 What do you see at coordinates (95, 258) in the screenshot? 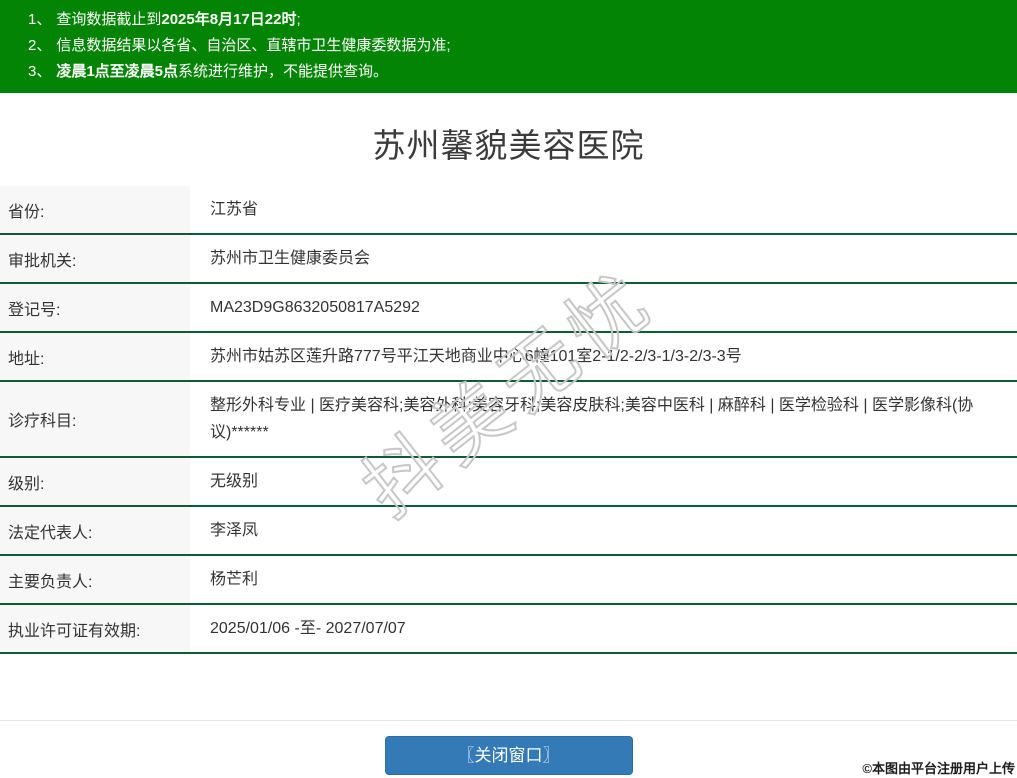
I see `row-label: 审批机关:` at bounding box center [95, 258].